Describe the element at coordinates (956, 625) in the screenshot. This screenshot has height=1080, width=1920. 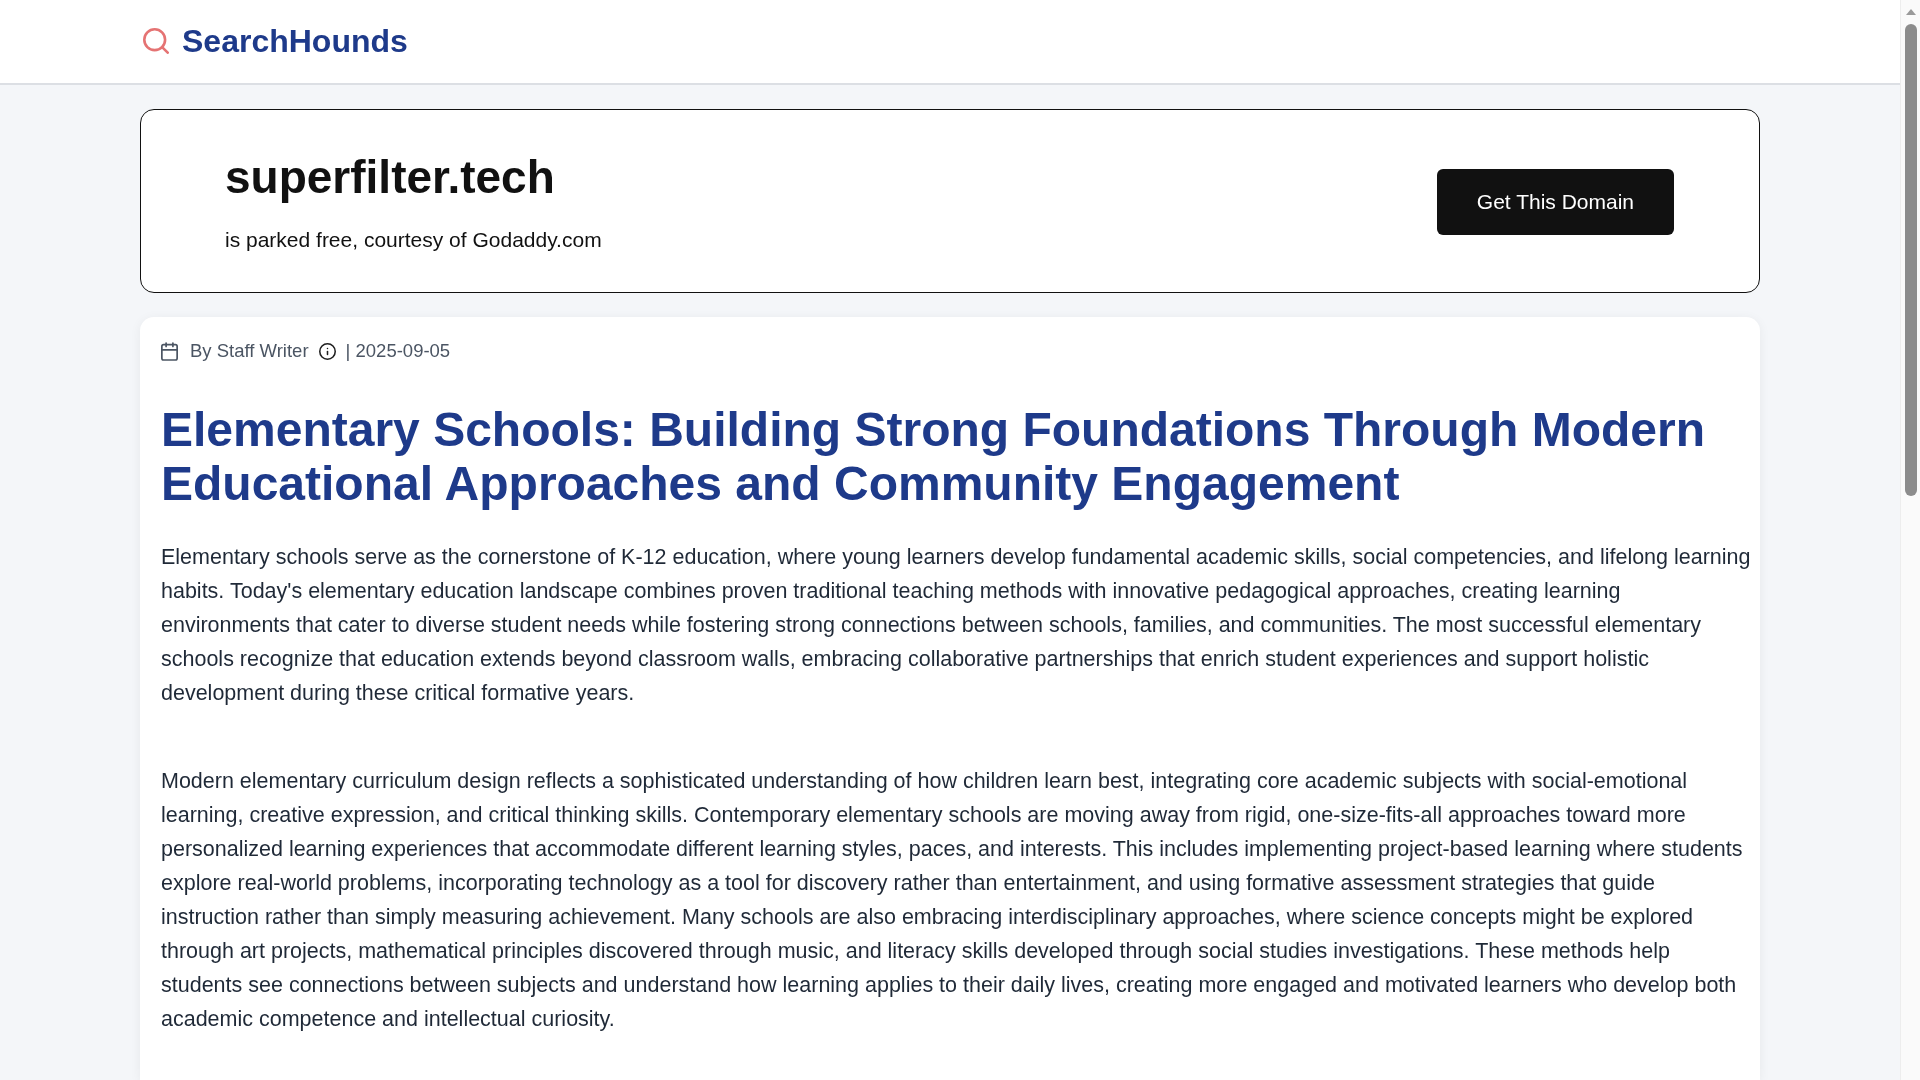
I see `article-paragraph: Elementary schools serve as the cornerstone of K-12 education, where young learners develop fundamental academic skills, social competencies, and lifelong learning habits. Today's elementary education landscape combines proven traditional teaching methods with innovative pedagogical approaches, creating learning environments that cater to diverse student needs while fostering strong connections between schools, families, and communities. The most successful elementary schools recognize that education extends beyond classroom walls, embracing collaborative partnerships that enrich student experiences and support holistic development during these critical formative years.` at that location.